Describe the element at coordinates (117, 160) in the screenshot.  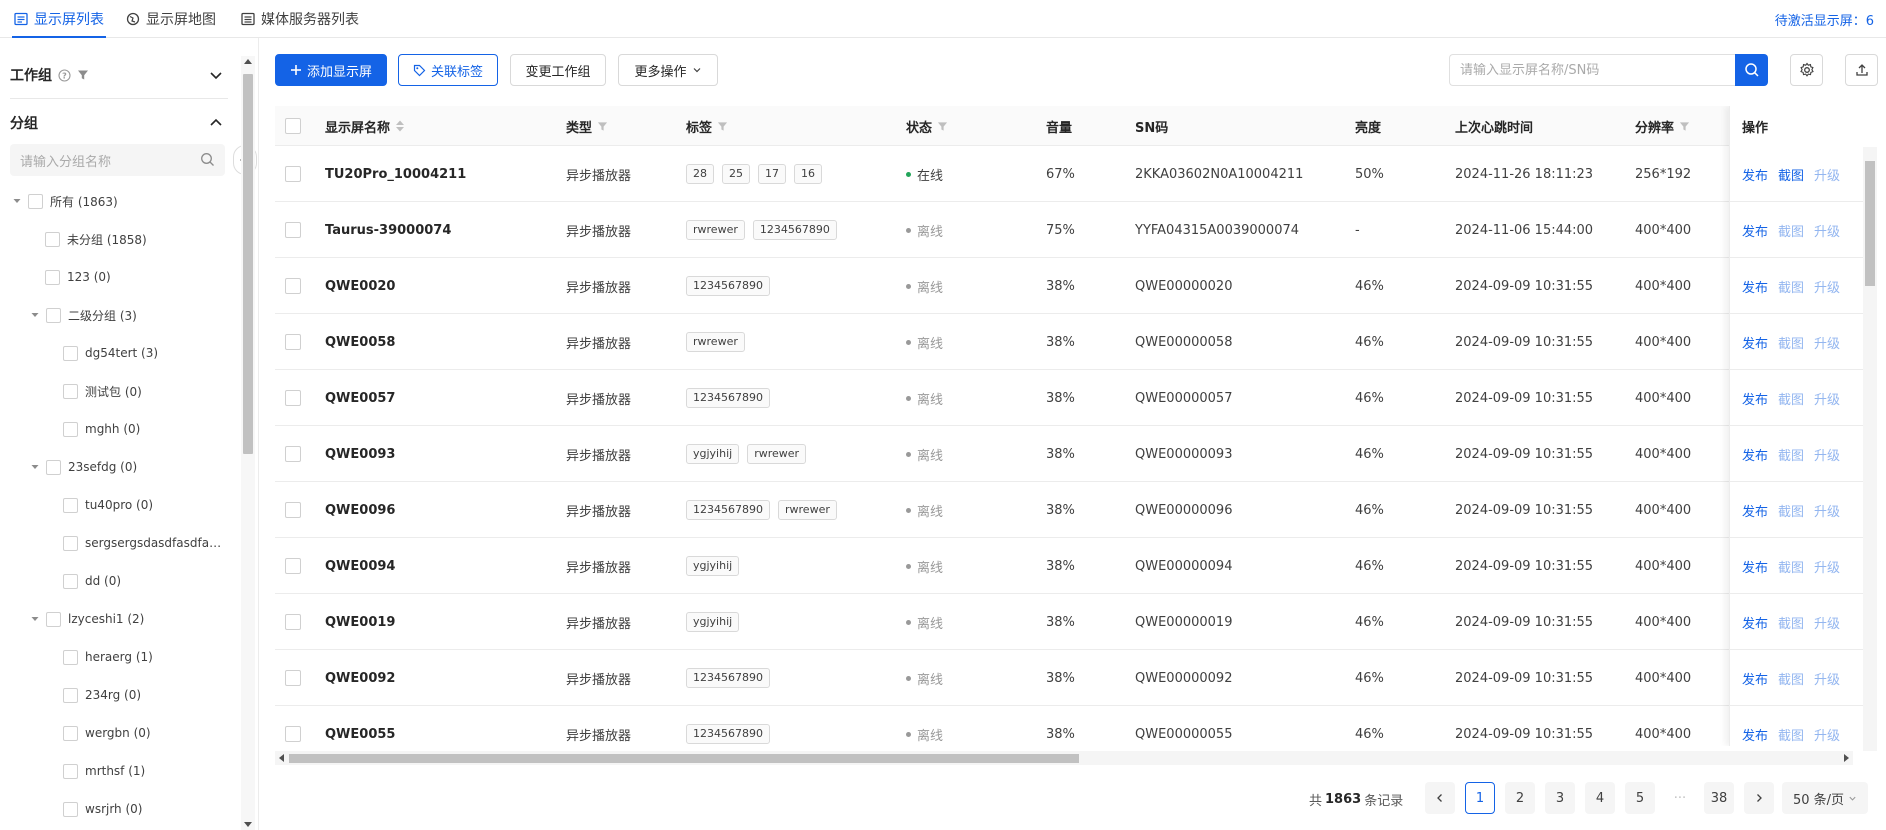
I see `group-search-input: 请输入分组名称` at that location.